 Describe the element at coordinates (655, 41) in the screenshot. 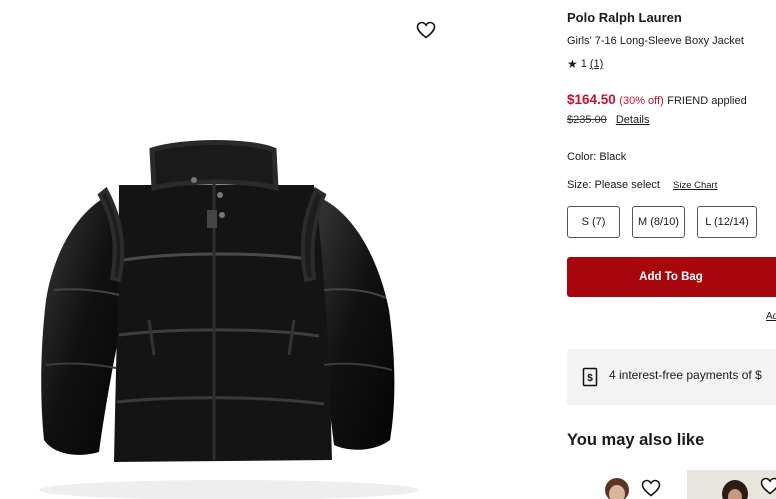

I see `product-name: Girls' 7-16 Long-Sleeve Boxy Jacket` at that location.